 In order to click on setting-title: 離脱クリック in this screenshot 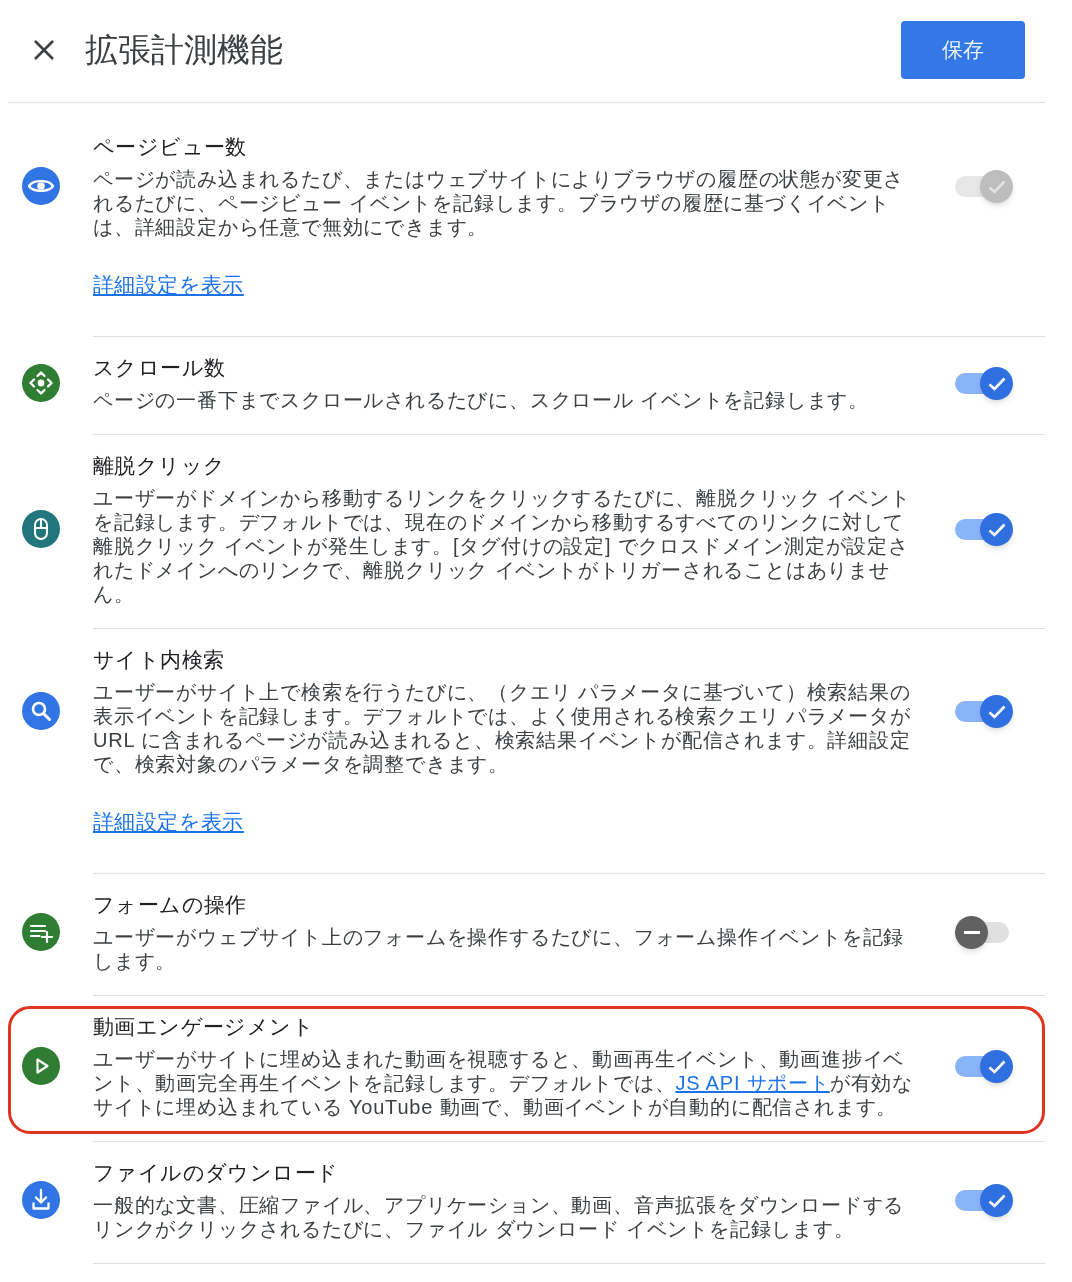, I will do `click(159, 466)`.